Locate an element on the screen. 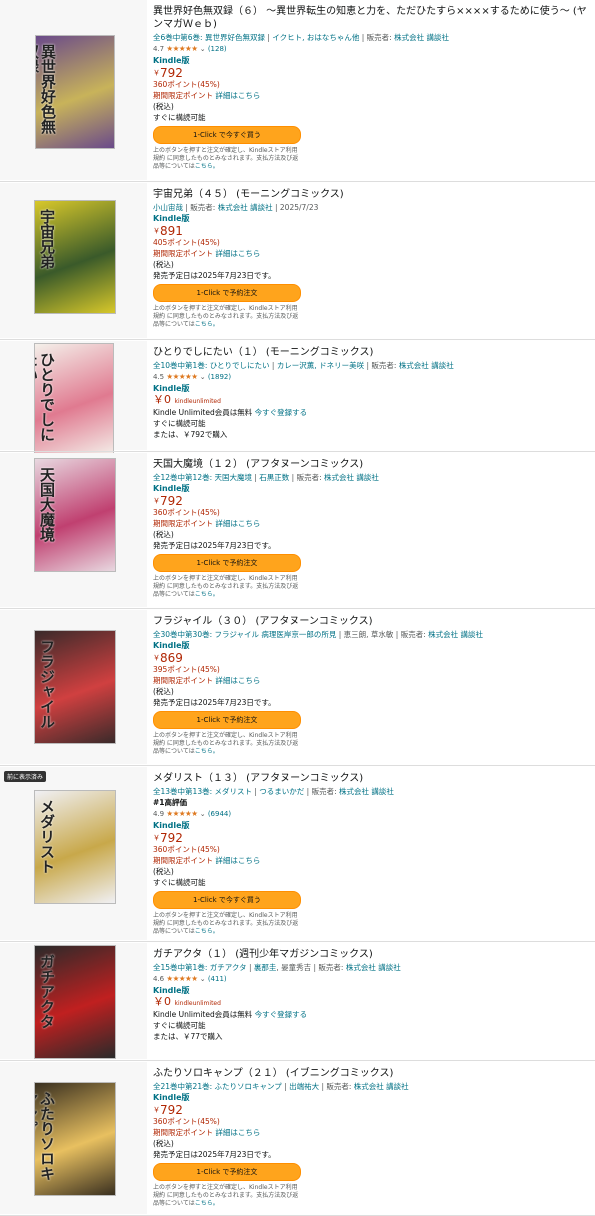 The image size is (595, 1216). byline-link: 出端祐大 is located at coordinates (304, 1086).